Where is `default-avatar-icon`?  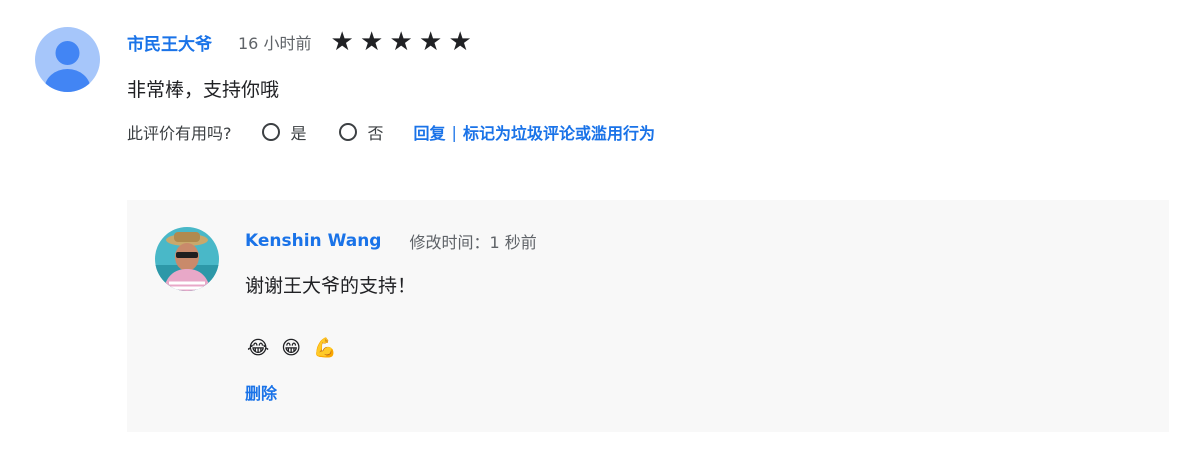
default-avatar-icon is located at coordinates (67, 59).